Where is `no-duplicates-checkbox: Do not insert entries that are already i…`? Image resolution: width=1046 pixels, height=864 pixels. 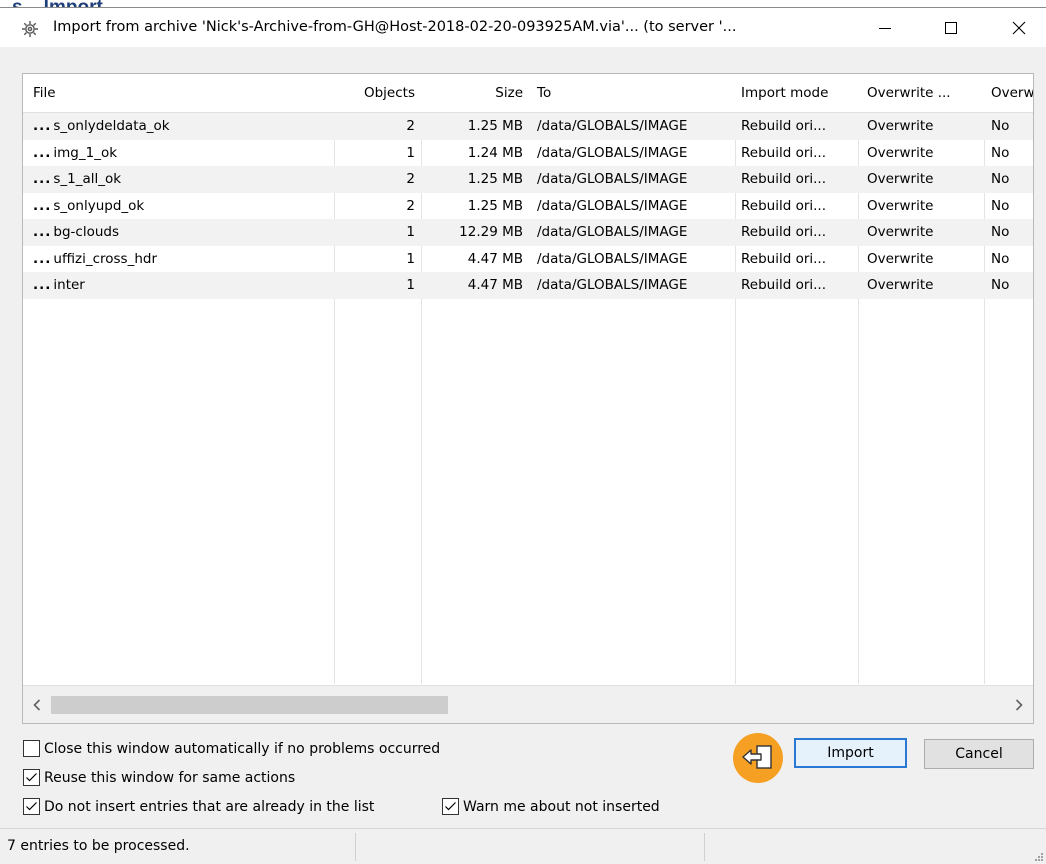 no-duplicates-checkbox: Do not insert entries that are already i… is located at coordinates (198, 806).